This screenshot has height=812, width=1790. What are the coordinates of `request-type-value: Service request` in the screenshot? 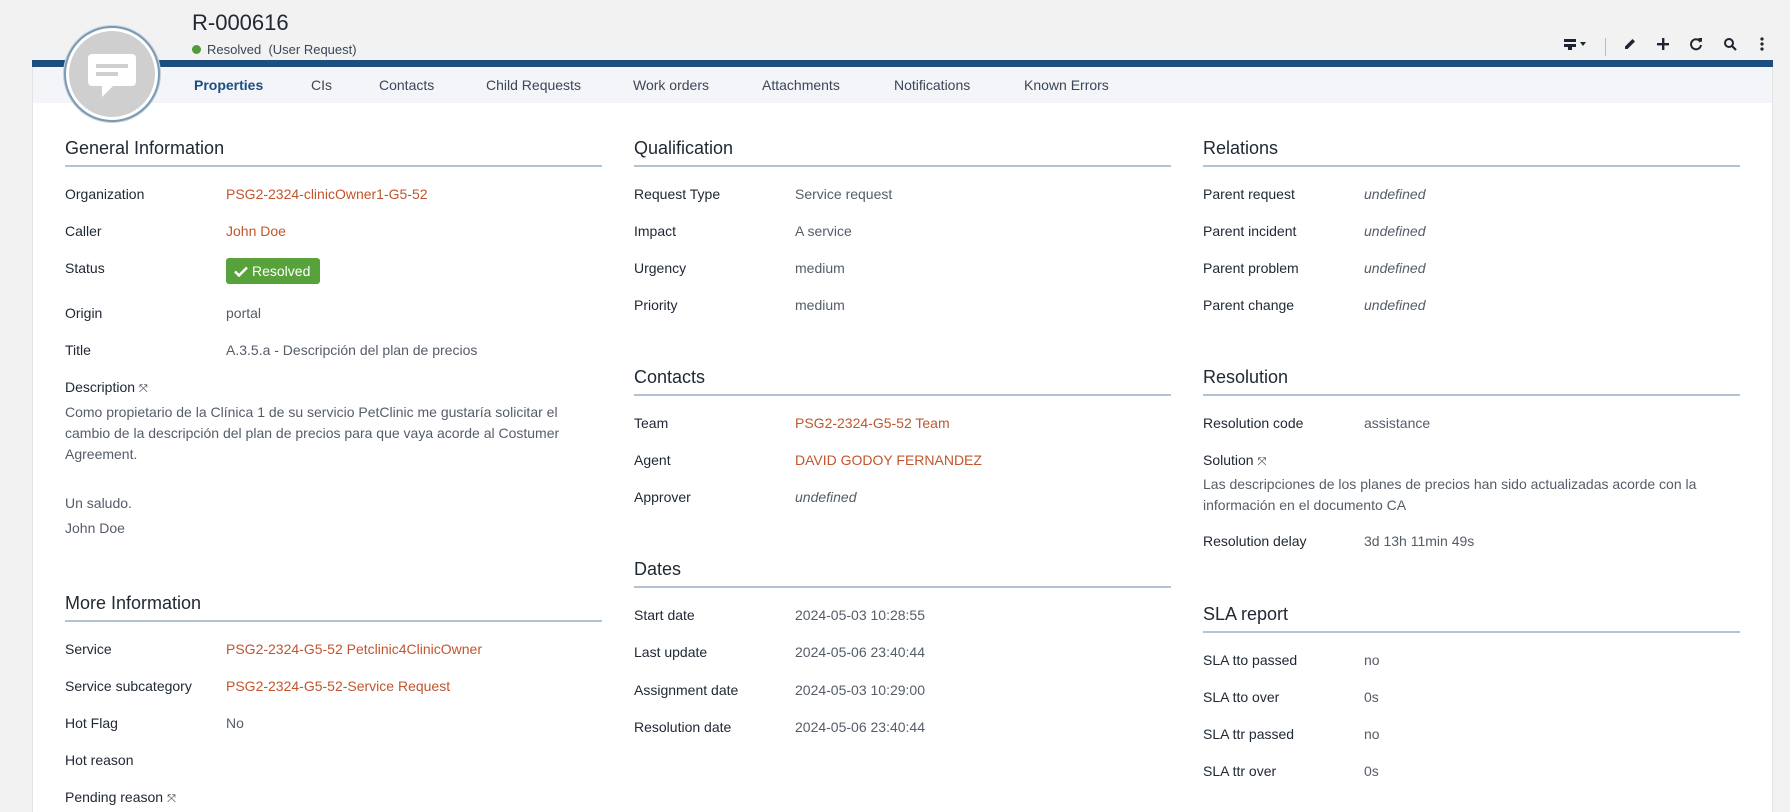 It's located at (844, 194).